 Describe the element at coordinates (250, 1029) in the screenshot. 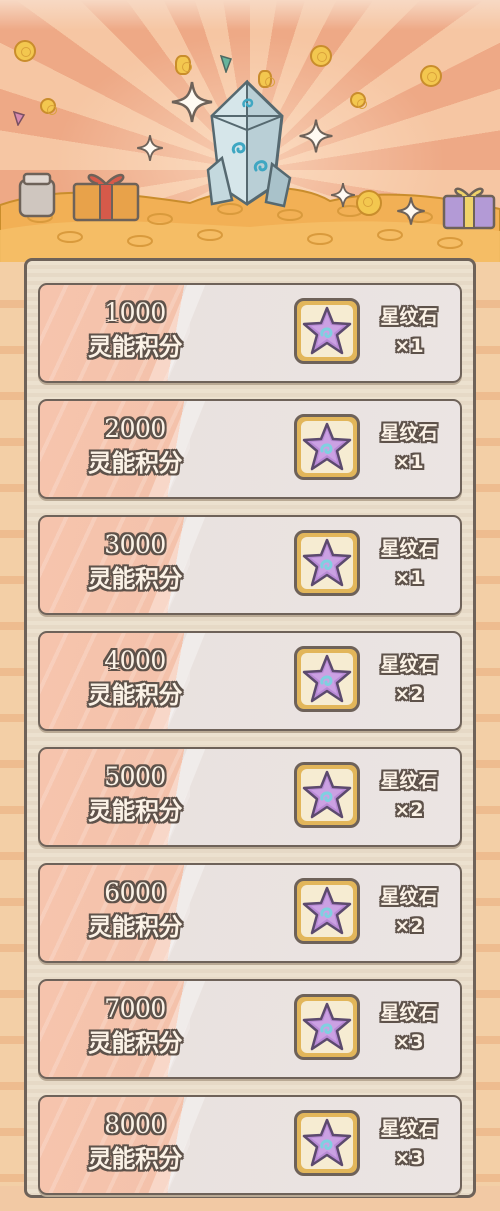

I see `reward-tier-row: 7000 灵能积分 星纹石 ×3` at that location.